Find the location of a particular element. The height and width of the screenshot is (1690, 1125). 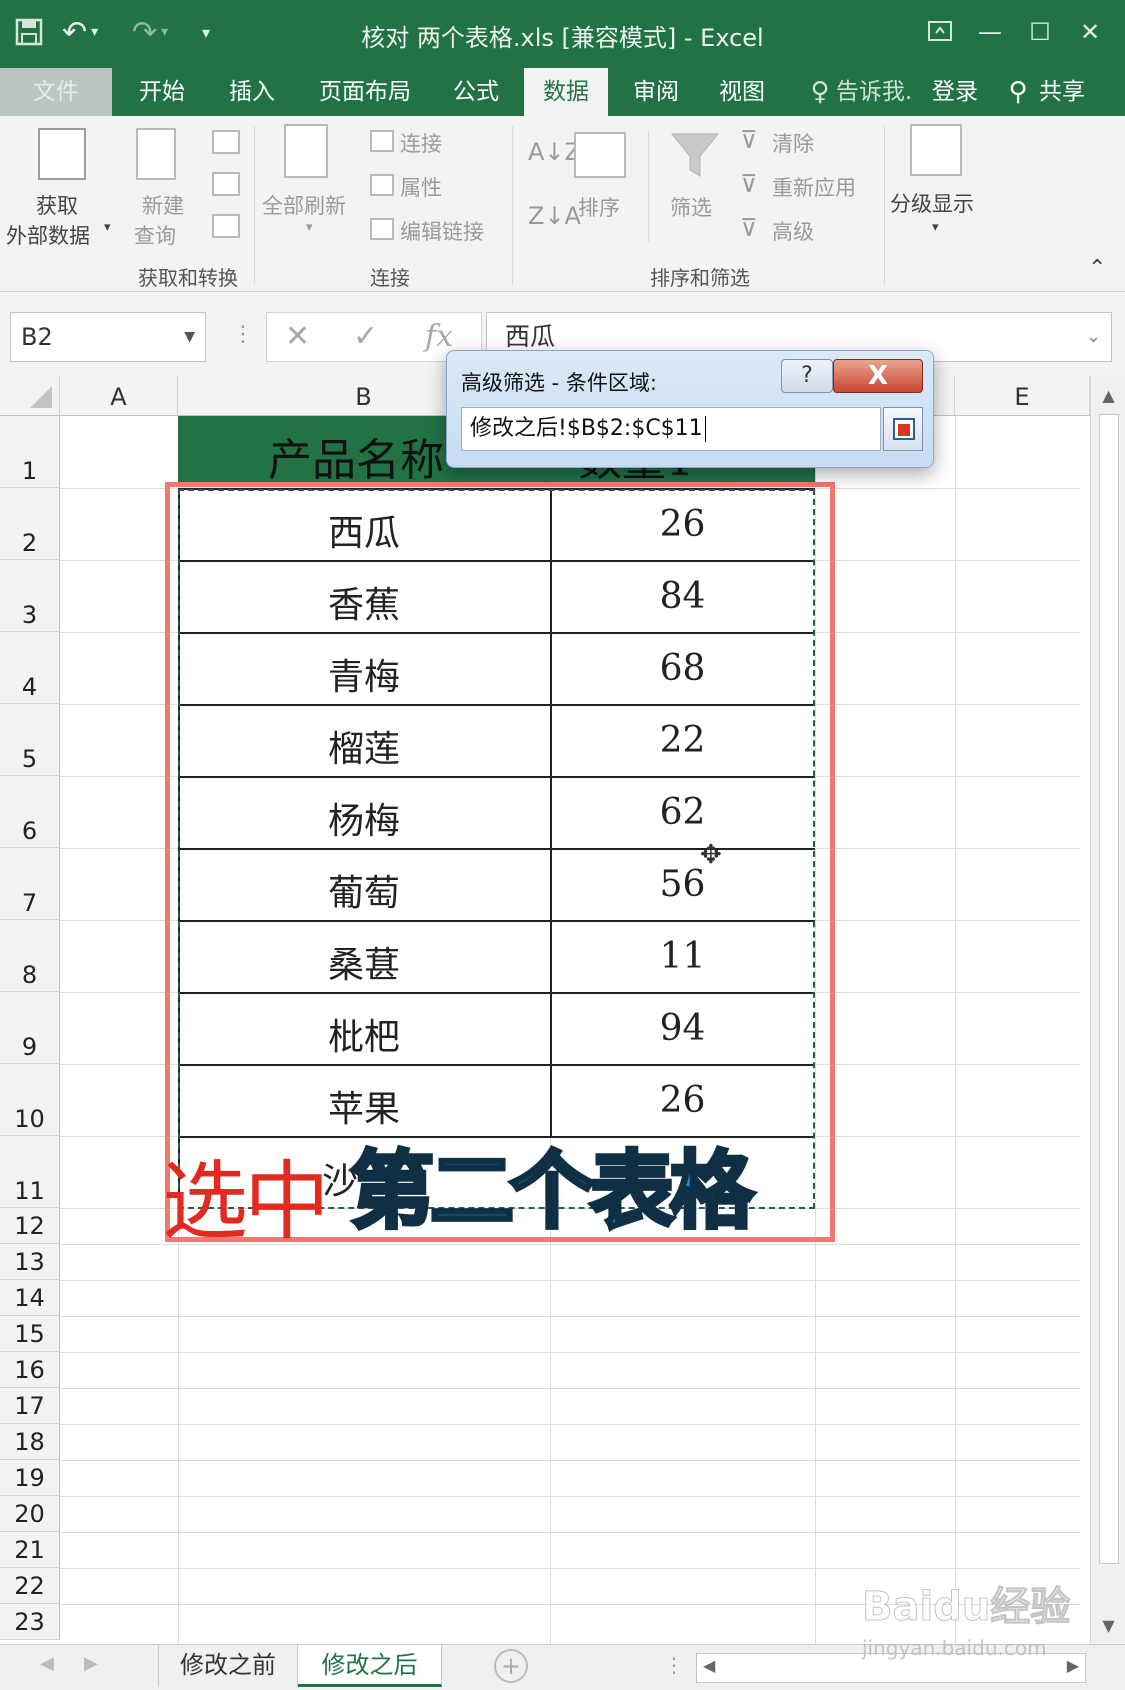

row-header: 14 is located at coordinates (30, 1298).